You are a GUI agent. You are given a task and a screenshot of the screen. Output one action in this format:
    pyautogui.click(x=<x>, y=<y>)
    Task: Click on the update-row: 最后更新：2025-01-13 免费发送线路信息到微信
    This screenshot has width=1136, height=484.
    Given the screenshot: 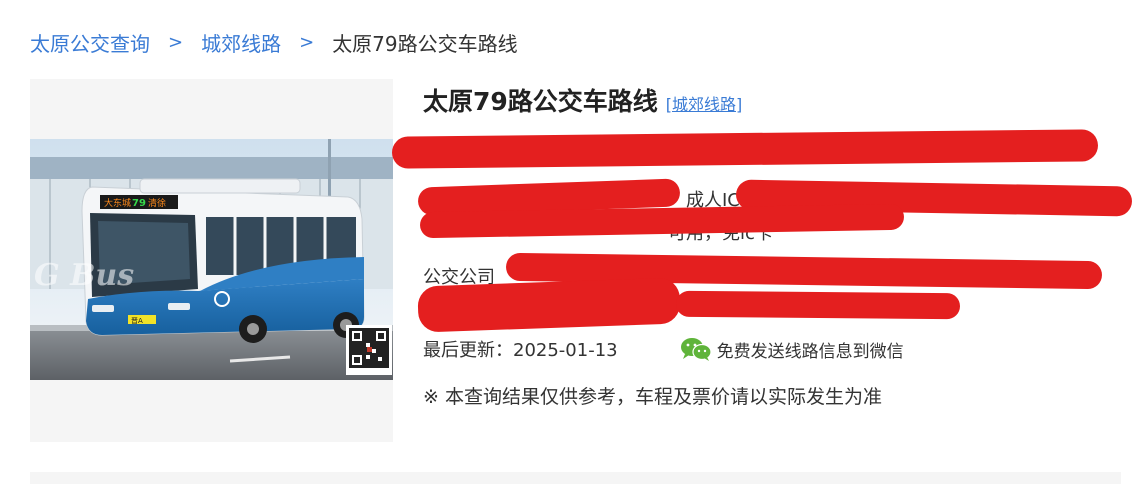 What is the action you would take?
    pyautogui.click(x=663, y=349)
    